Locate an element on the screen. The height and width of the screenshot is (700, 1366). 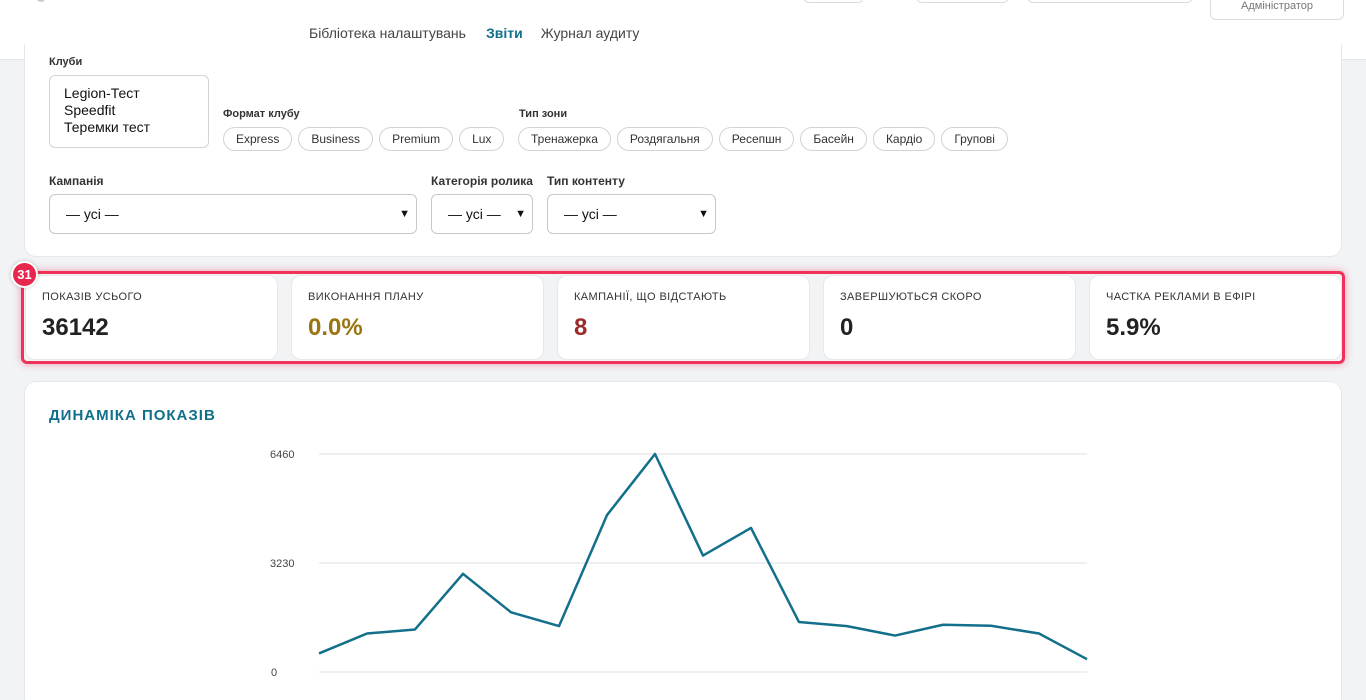
content-type-select-value: — усі — is located at coordinates (590, 214).